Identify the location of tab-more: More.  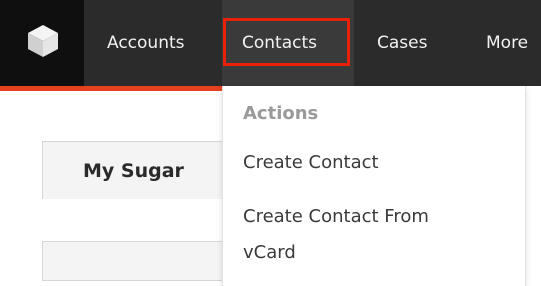
(507, 43).